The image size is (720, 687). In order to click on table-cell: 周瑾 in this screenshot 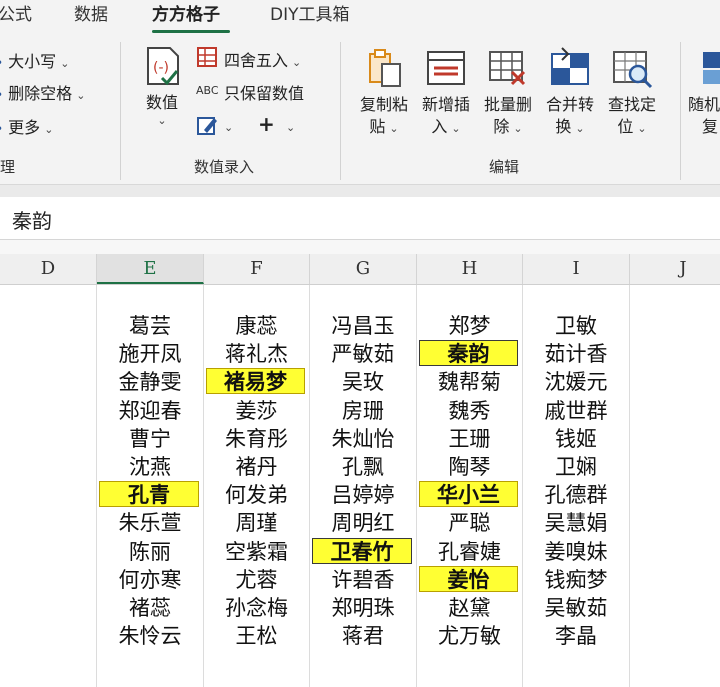, I will do `click(256, 523)`.